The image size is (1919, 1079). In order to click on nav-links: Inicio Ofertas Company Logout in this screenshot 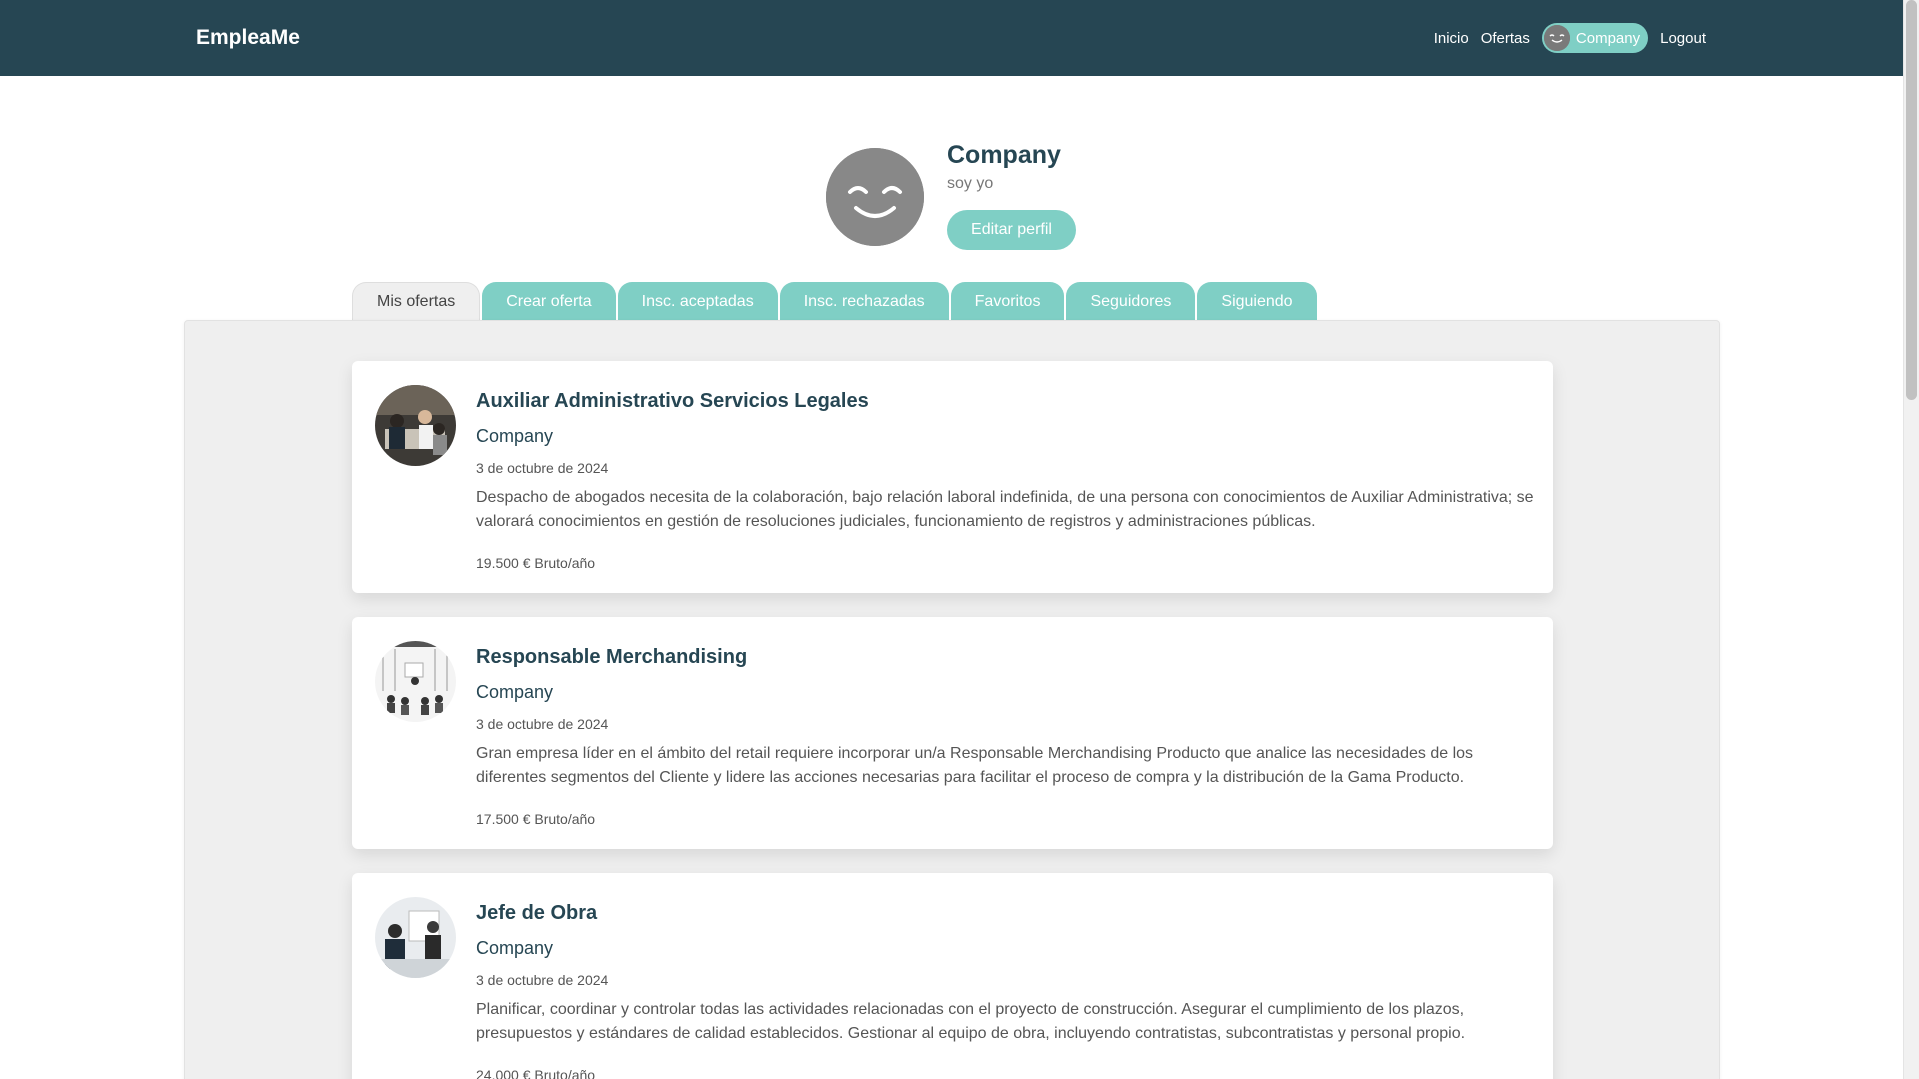, I will do `click(1570, 38)`.